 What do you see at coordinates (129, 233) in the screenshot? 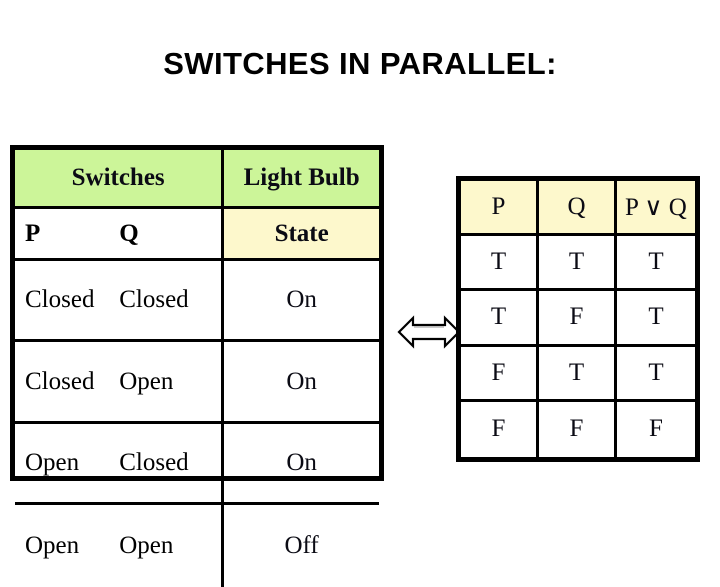
I see `header-q: Q` at bounding box center [129, 233].